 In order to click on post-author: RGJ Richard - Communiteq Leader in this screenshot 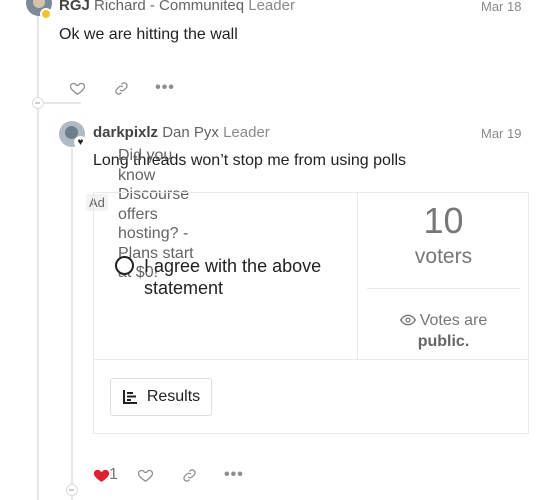, I will do `click(177, 7)`.